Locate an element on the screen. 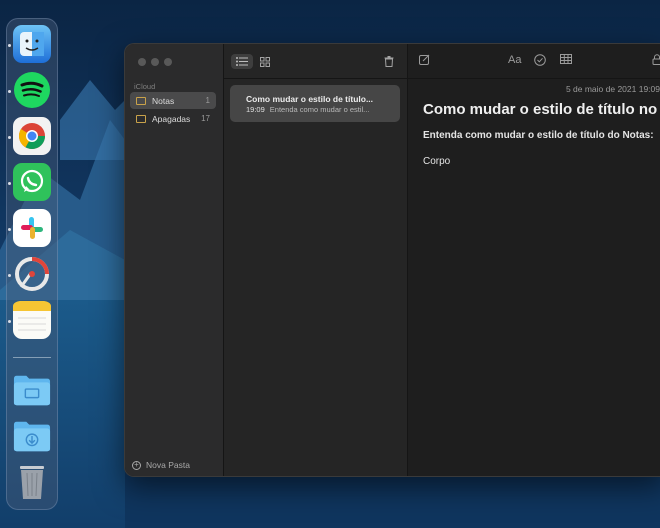  delete-note-button is located at coordinates (389, 61).